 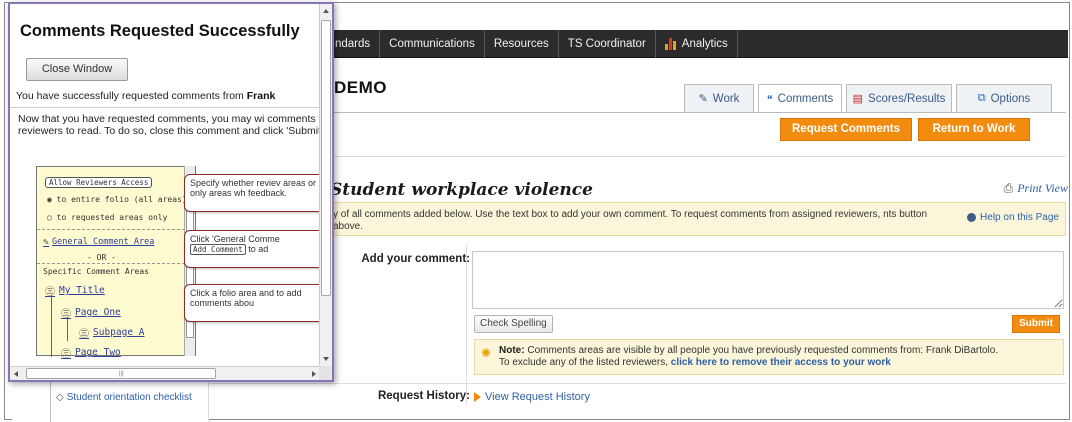 What do you see at coordinates (326, 11) in the screenshot?
I see `scroll-up-icon` at bounding box center [326, 11].